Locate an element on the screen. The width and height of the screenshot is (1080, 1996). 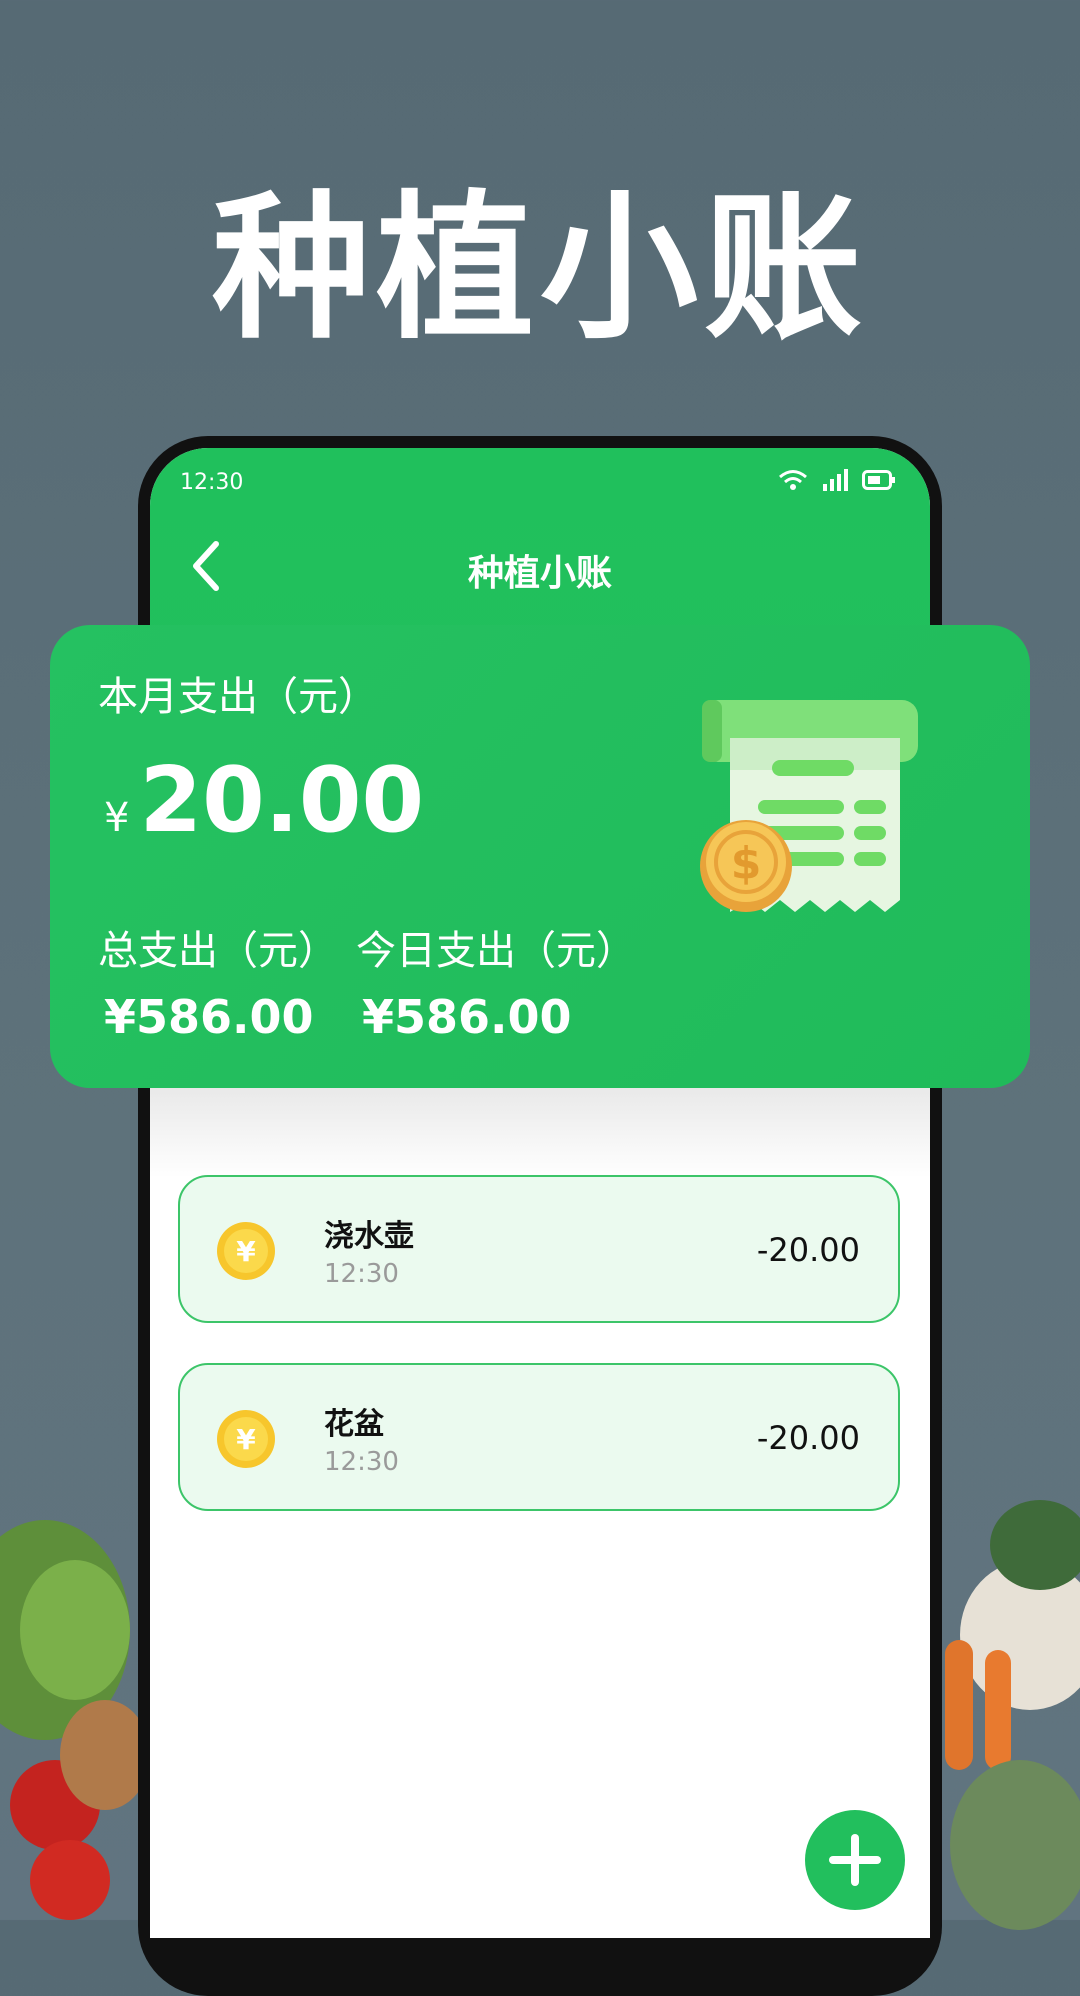
expense-entry: ¥ 花盆 12:30 -20.00 is located at coordinates (539, 1437).